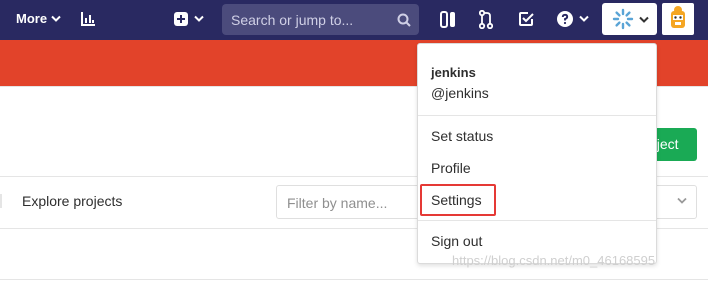 The height and width of the screenshot is (281, 708). Describe the element at coordinates (623, 19) in the screenshot. I see `settings-wheel-icon` at that location.